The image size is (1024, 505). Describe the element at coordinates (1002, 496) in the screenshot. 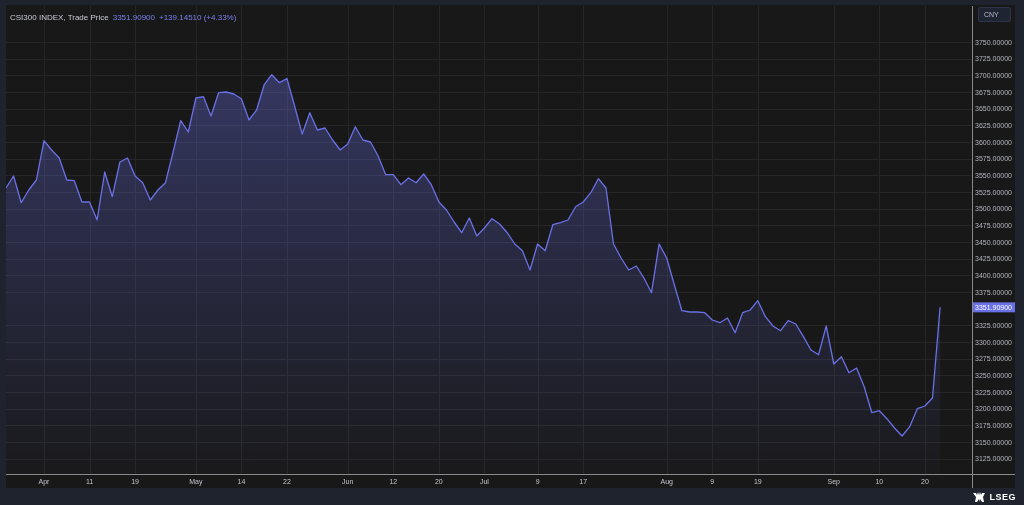

I see `brand-logo-text: LSEG` at that location.